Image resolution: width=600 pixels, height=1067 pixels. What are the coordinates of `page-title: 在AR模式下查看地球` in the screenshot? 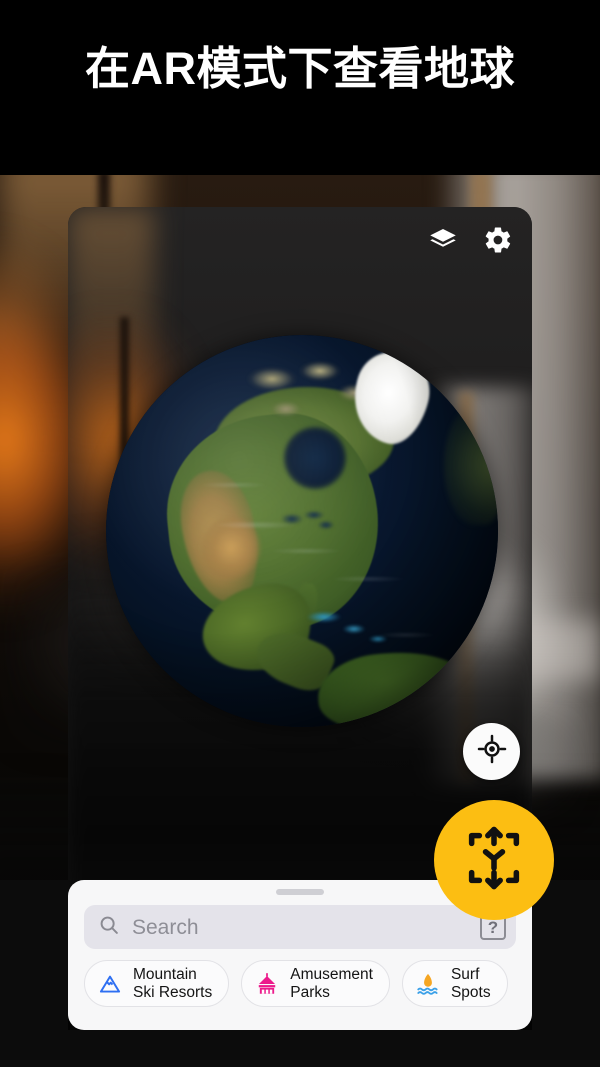 It's located at (300, 68).